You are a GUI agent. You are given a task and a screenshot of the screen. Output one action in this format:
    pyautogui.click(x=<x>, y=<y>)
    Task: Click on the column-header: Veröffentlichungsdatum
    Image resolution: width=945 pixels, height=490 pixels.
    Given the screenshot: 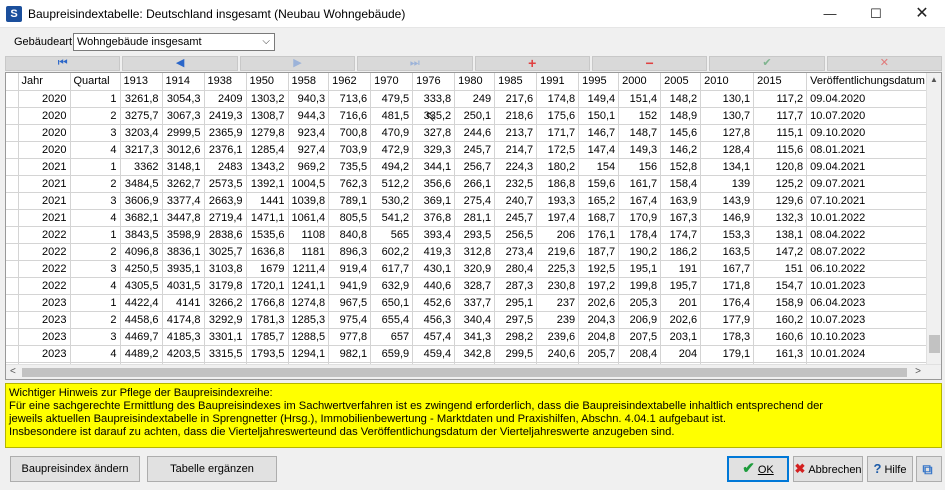 What is the action you would take?
    pyautogui.click(x=867, y=82)
    